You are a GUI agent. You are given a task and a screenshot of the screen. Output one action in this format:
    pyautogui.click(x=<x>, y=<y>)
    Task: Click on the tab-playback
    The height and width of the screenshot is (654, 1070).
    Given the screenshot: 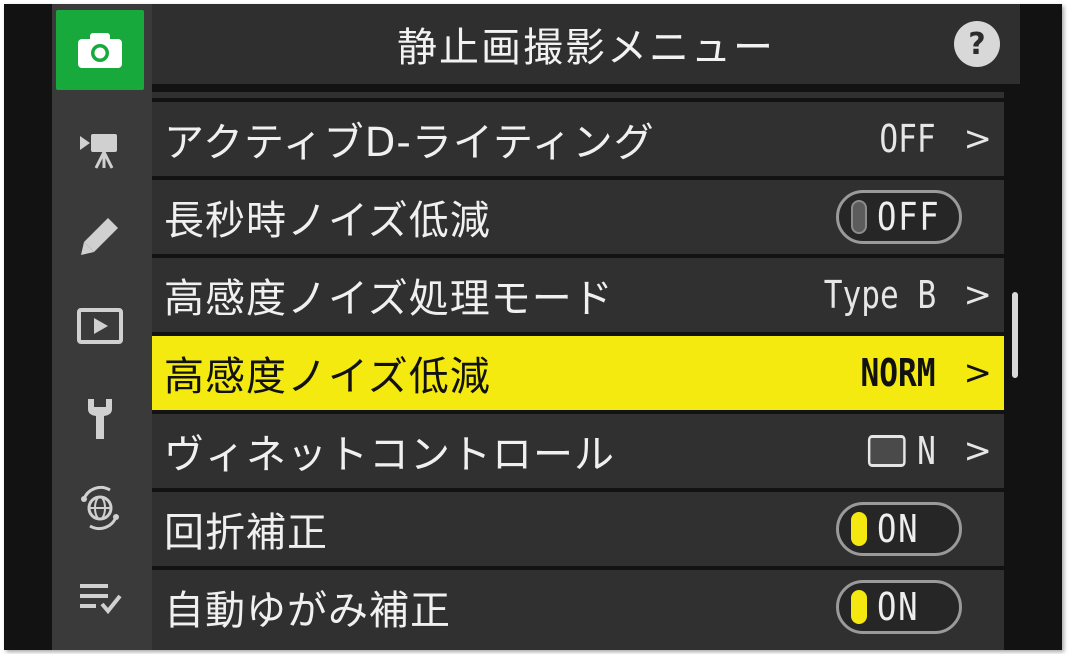 What is the action you would take?
    pyautogui.click(x=100, y=326)
    